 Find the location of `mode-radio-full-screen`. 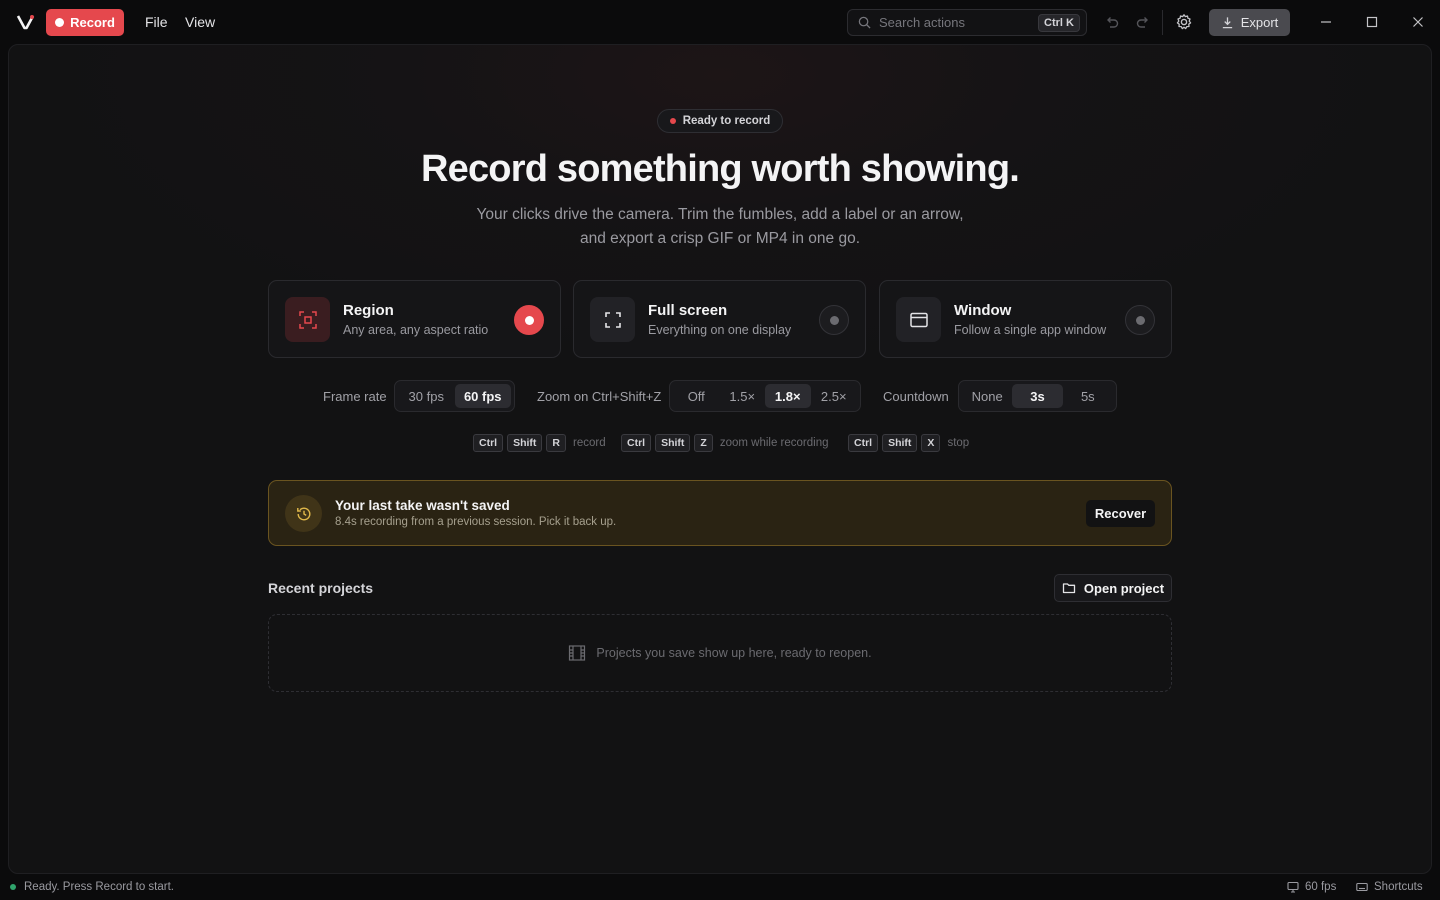

mode-radio-full-screen is located at coordinates (834, 320).